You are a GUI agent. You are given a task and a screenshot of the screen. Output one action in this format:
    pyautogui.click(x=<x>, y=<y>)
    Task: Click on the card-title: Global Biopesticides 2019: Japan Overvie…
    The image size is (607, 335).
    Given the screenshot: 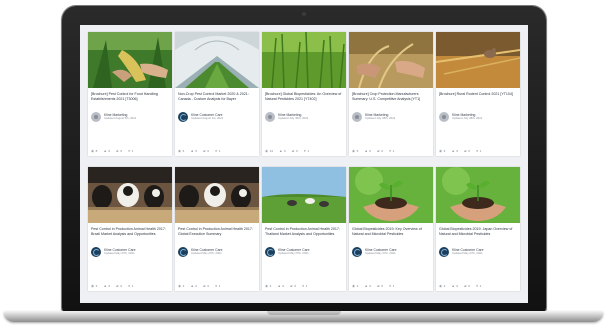 What is the action you would take?
    pyautogui.click(x=478, y=234)
    